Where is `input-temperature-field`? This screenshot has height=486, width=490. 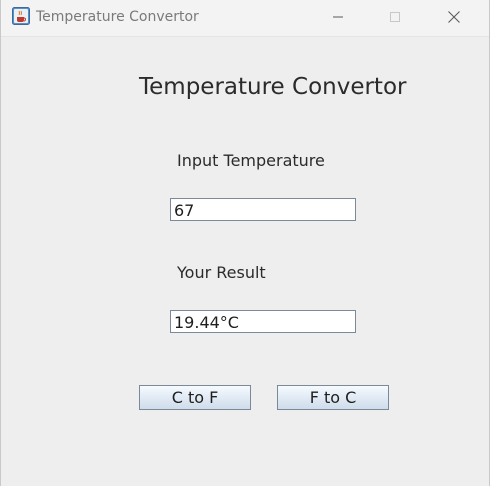 input-temperature-field is located at coordinates (263, 209).